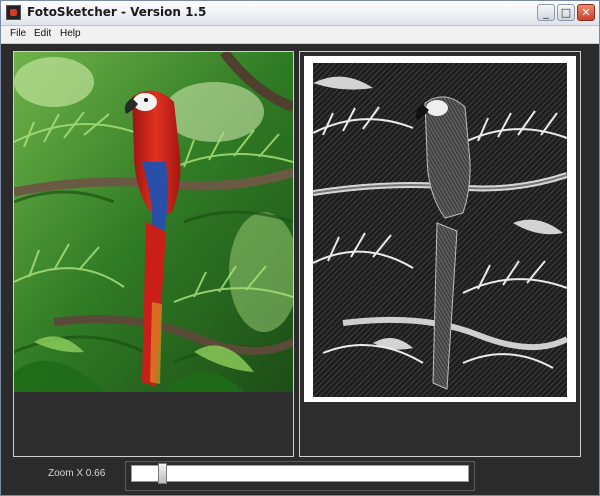 The height and width of the screenshot is (496, 600). Describe the element at coordinates (300, 35) in the screenshot. I see `menu-bar: File Edit Help` at that location.